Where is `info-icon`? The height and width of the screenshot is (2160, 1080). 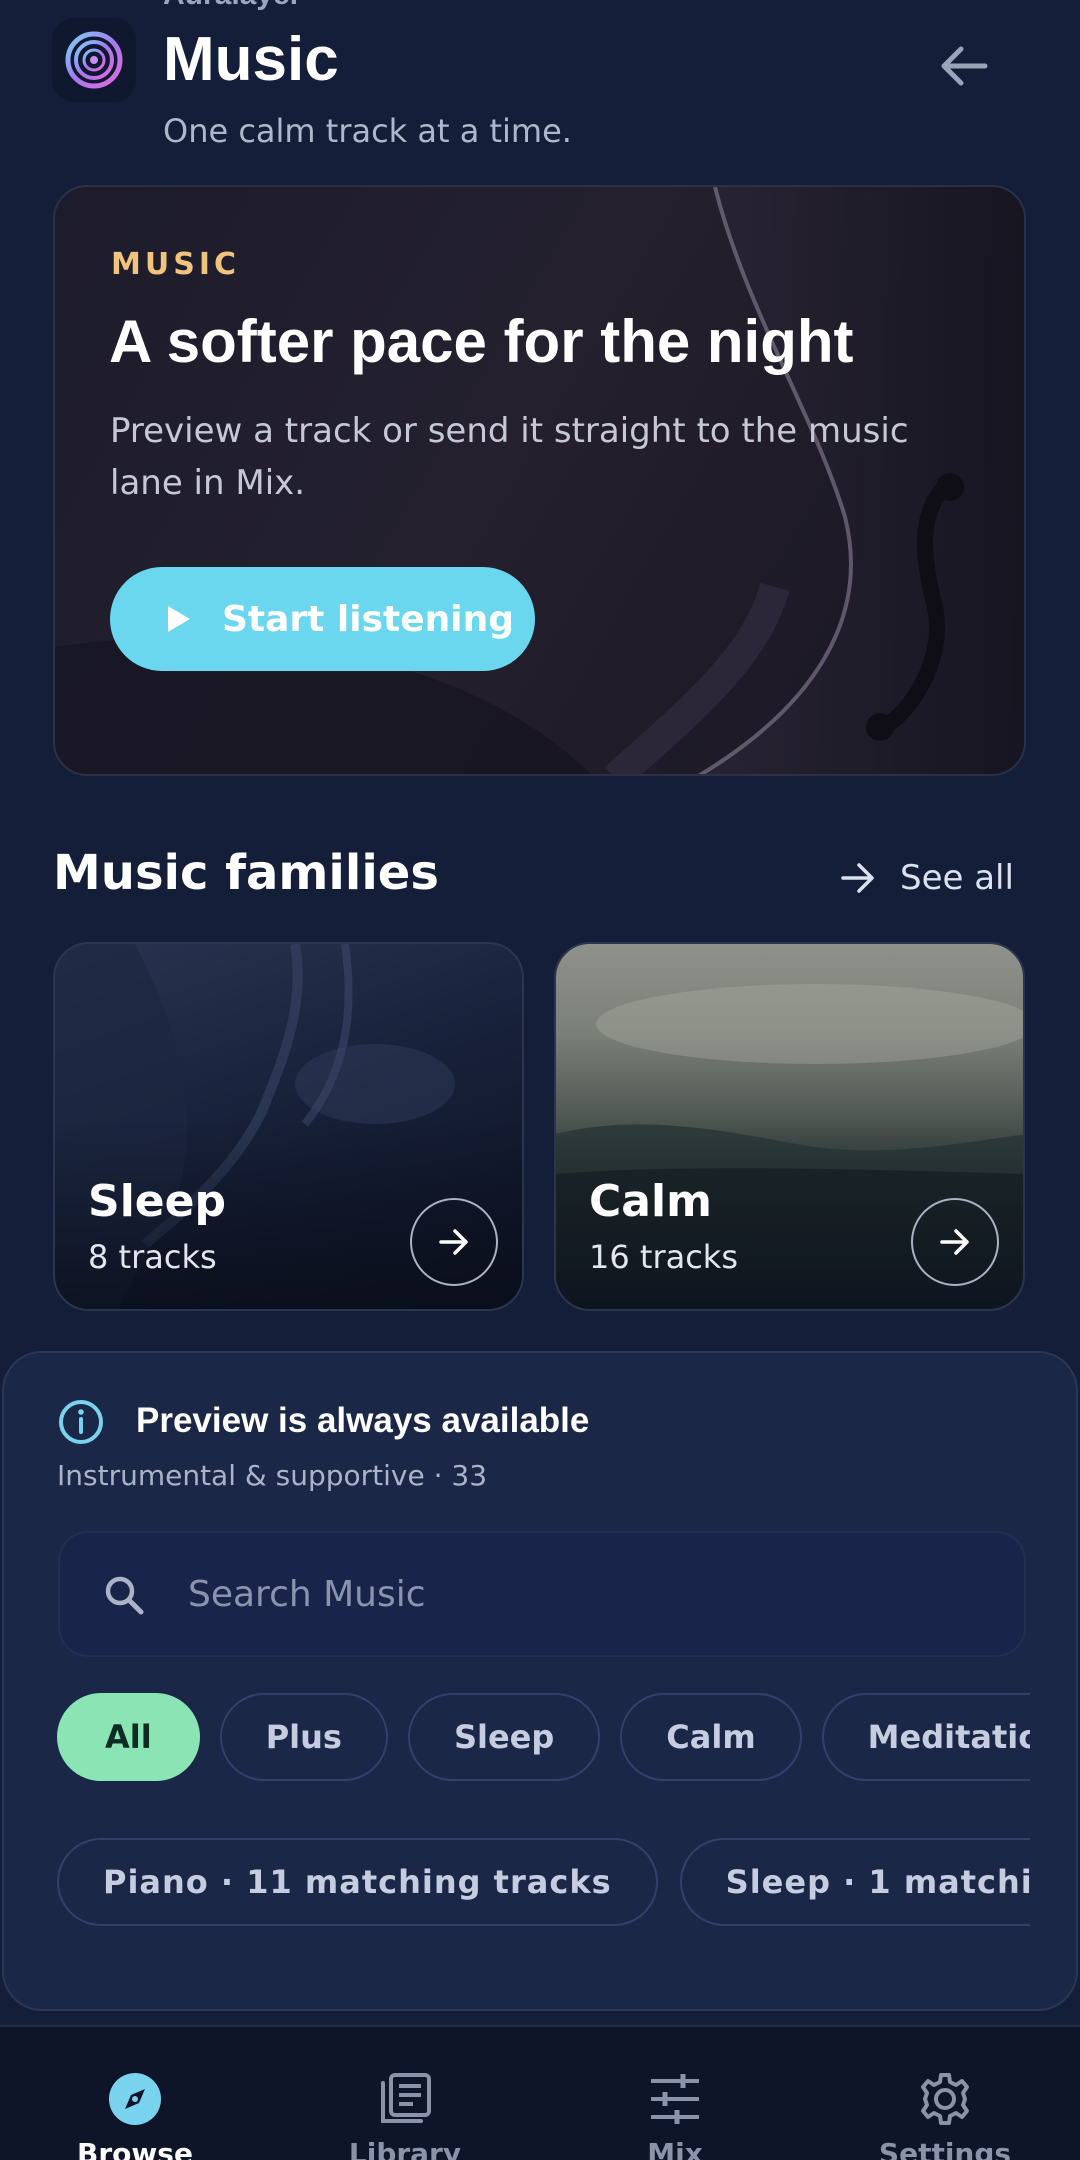 info-icon is located at coordinates (81, 1422).